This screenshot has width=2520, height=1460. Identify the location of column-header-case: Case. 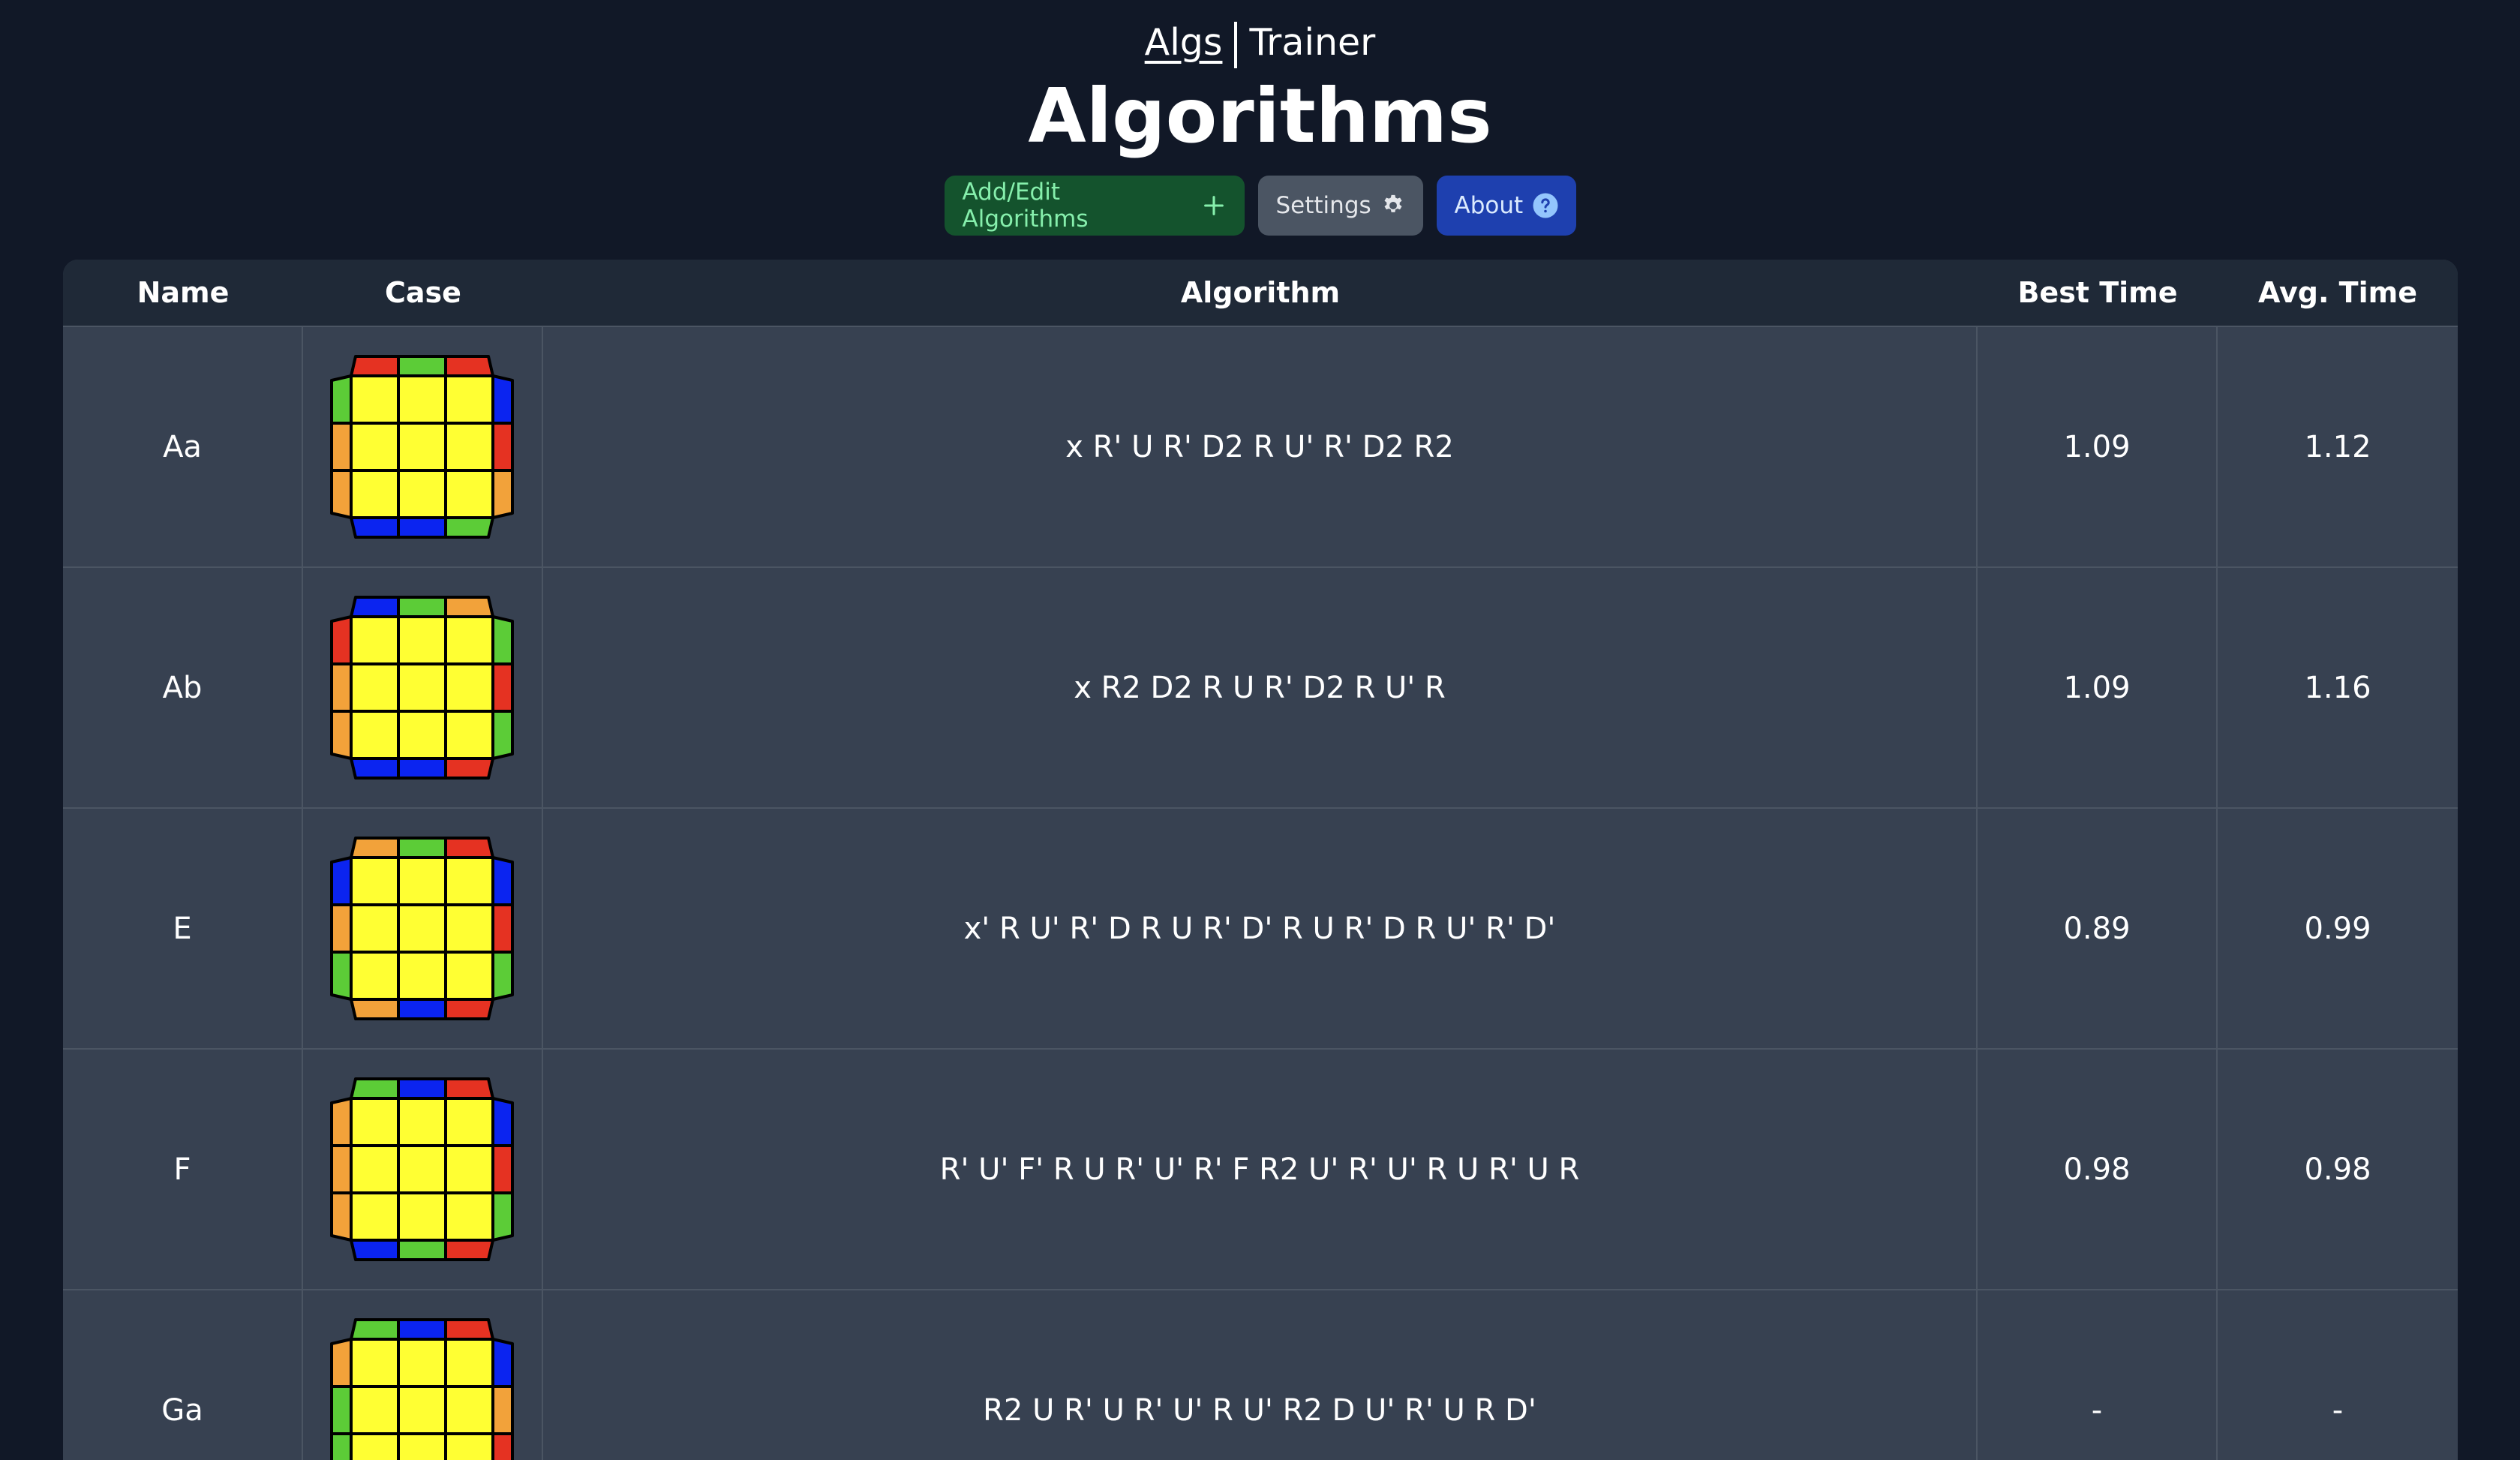
(423, 293).